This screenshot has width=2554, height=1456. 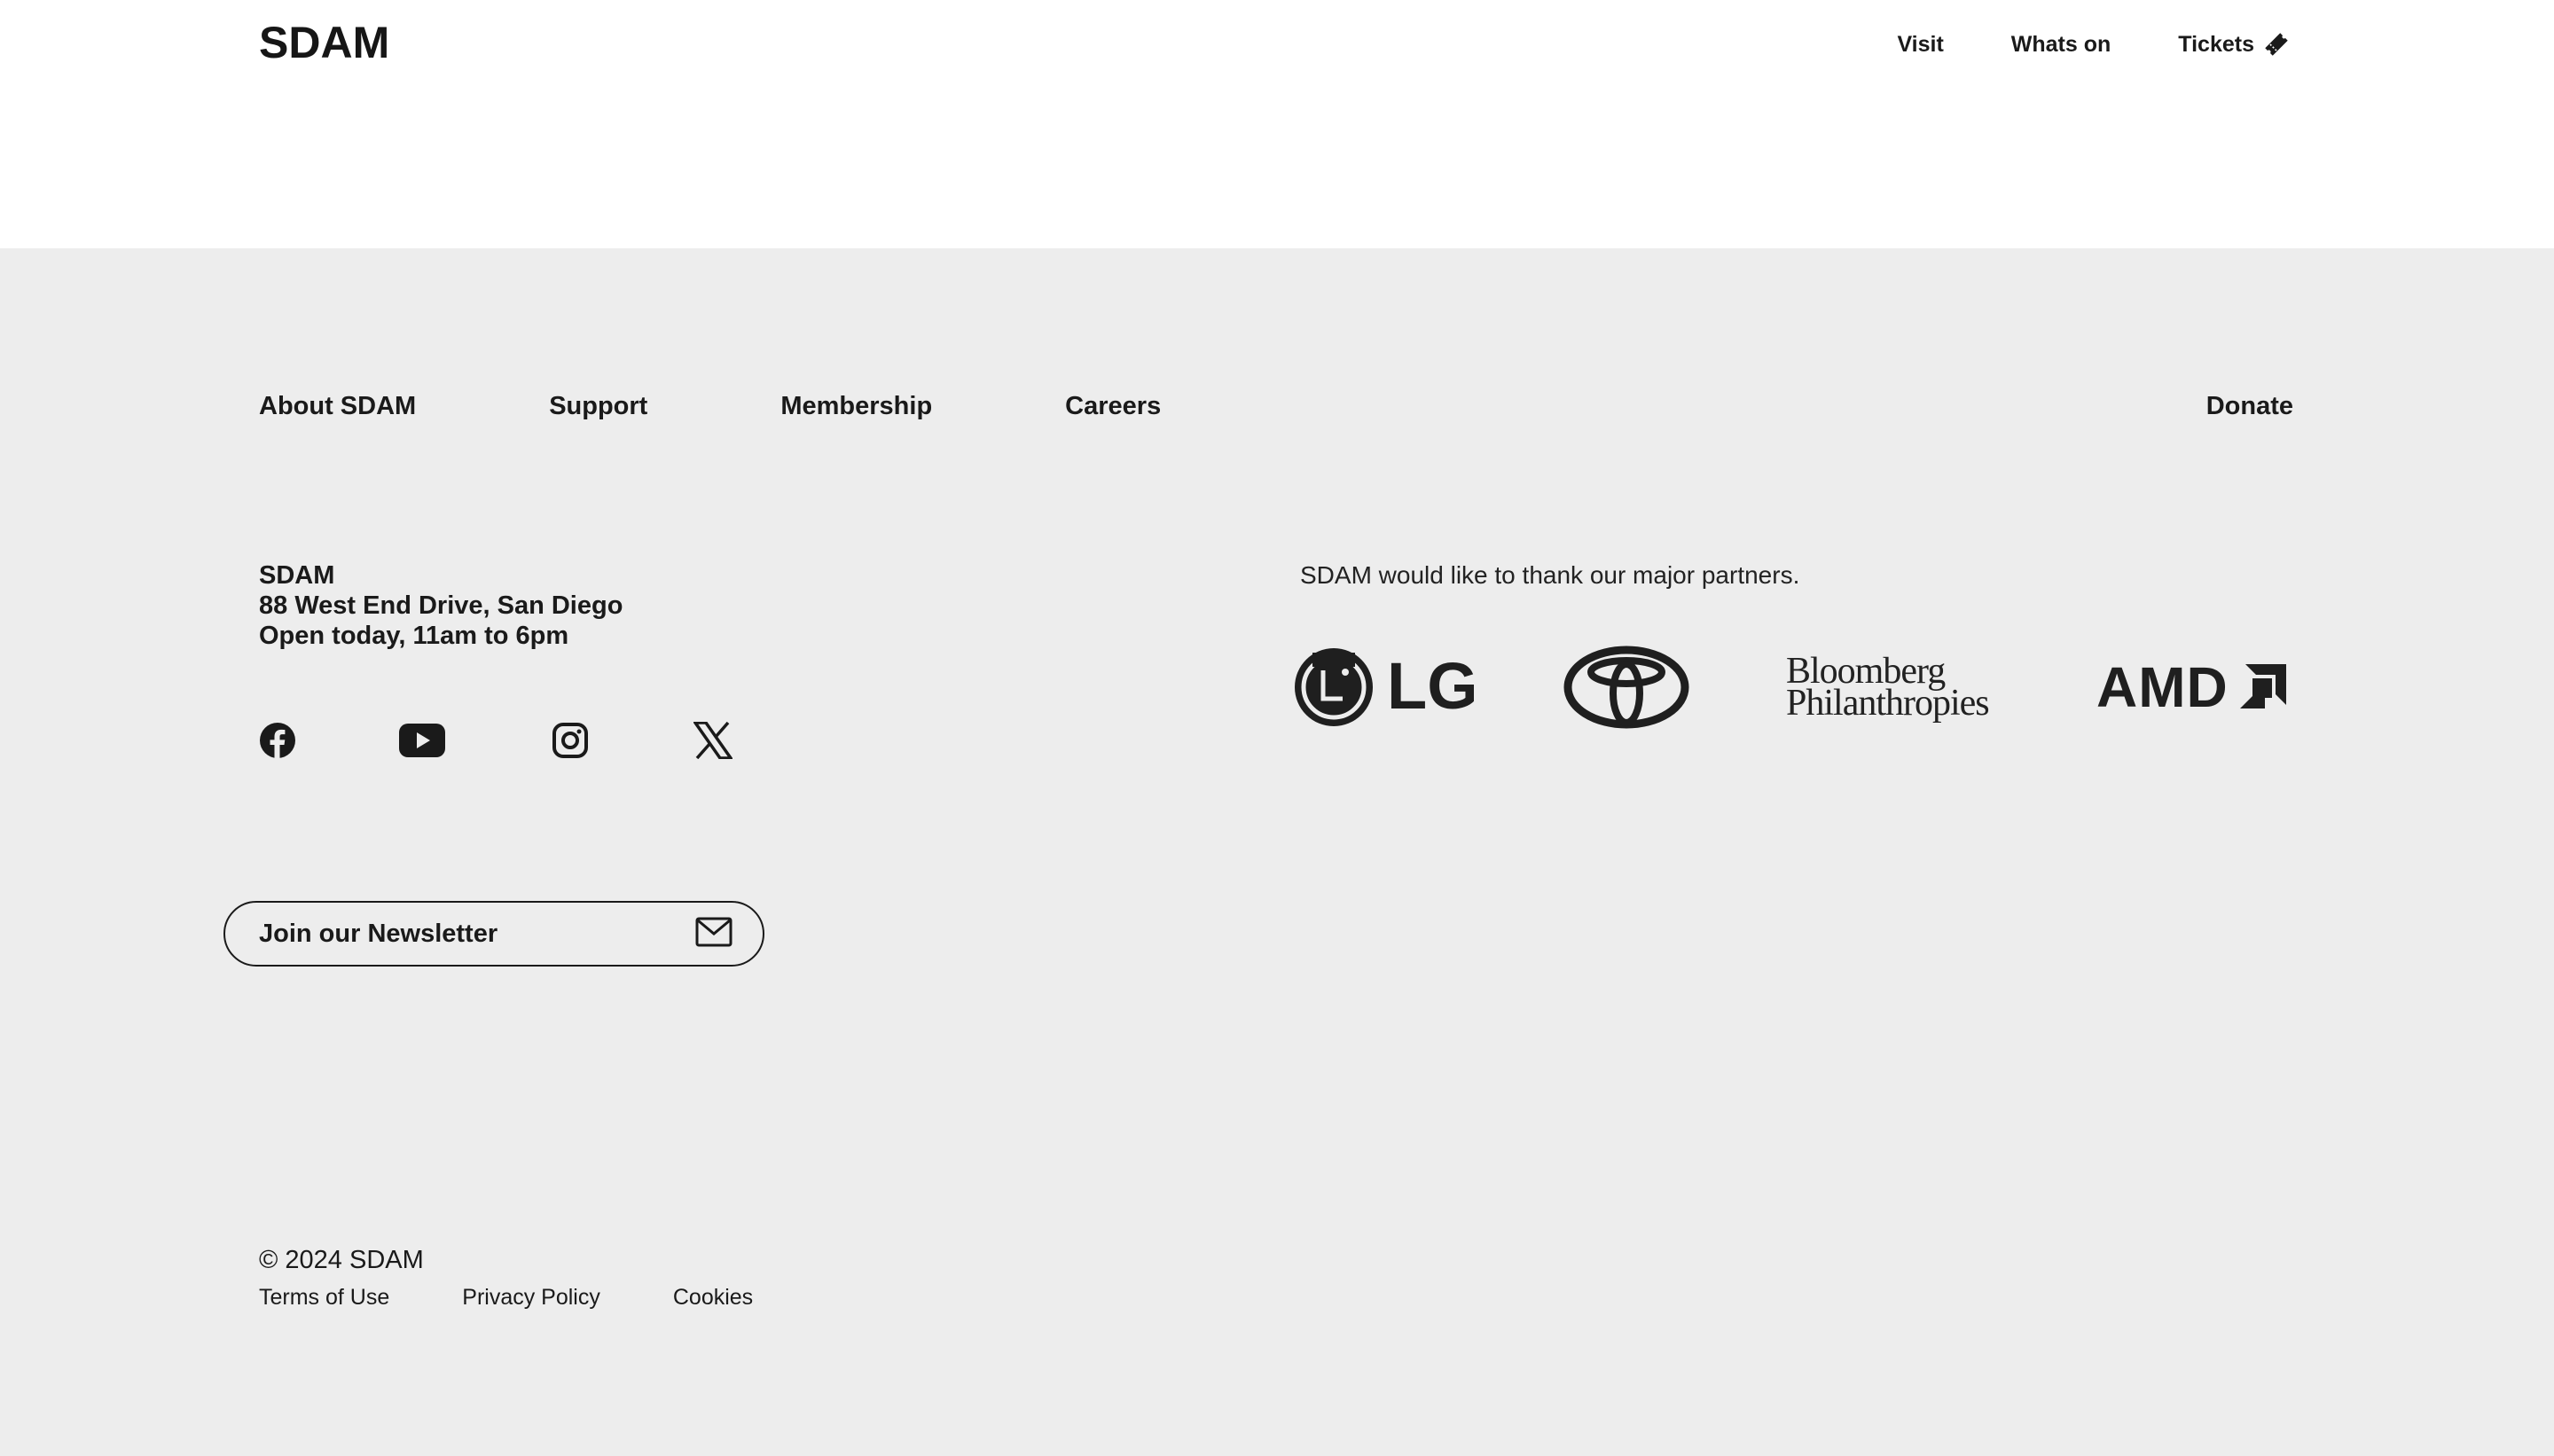 I want to click on bloomberg-philanthropies-logo: Bloomberg Philanthropies, so click(x=1888, y=687).